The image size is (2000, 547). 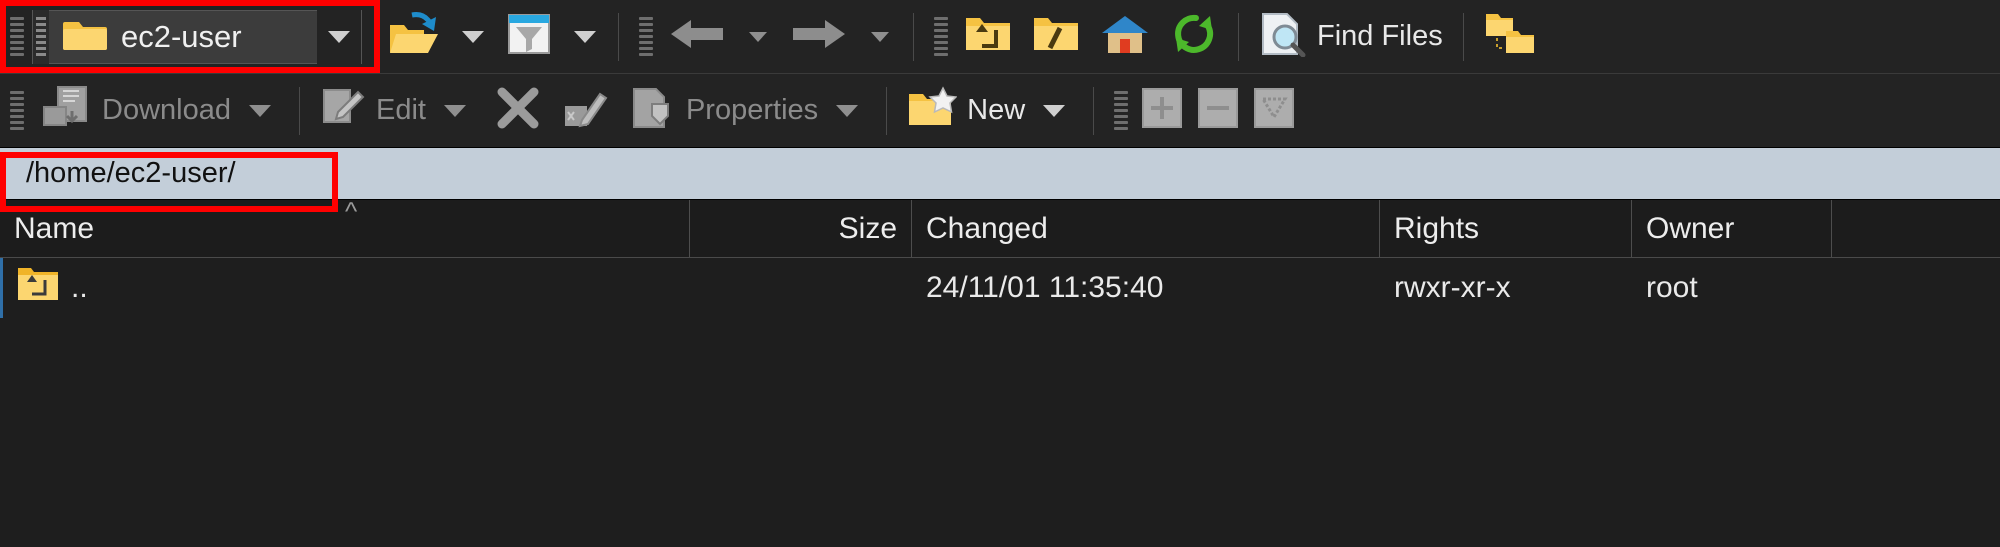 I want to click on delete-button, so click(x=518, y=111).